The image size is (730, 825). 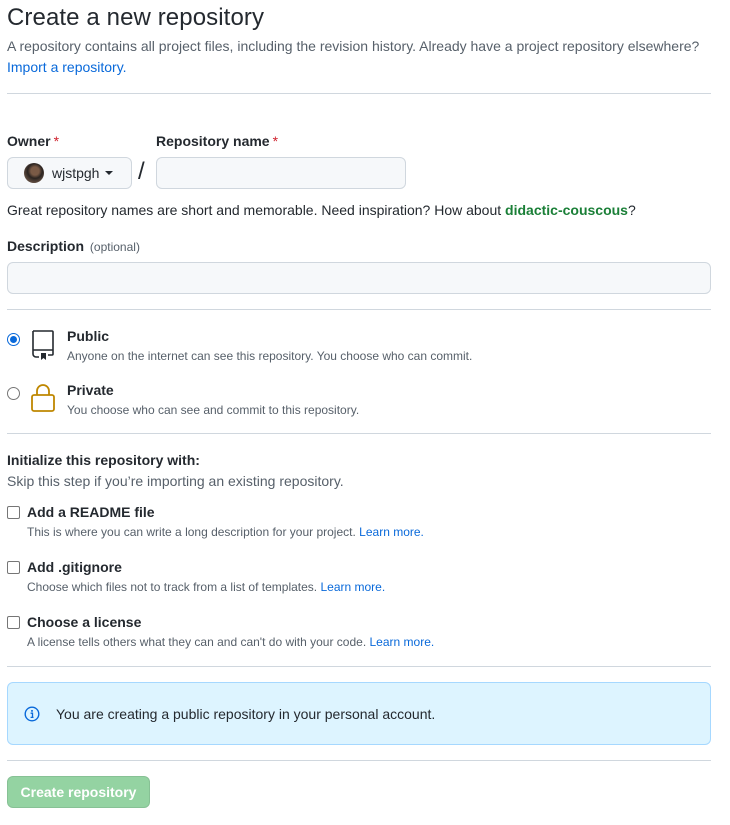 What do you see at coordinates (566, 210) in the screenshot?
I see `suggested-name: didactic-couscous` at bounding box center [566, 210].